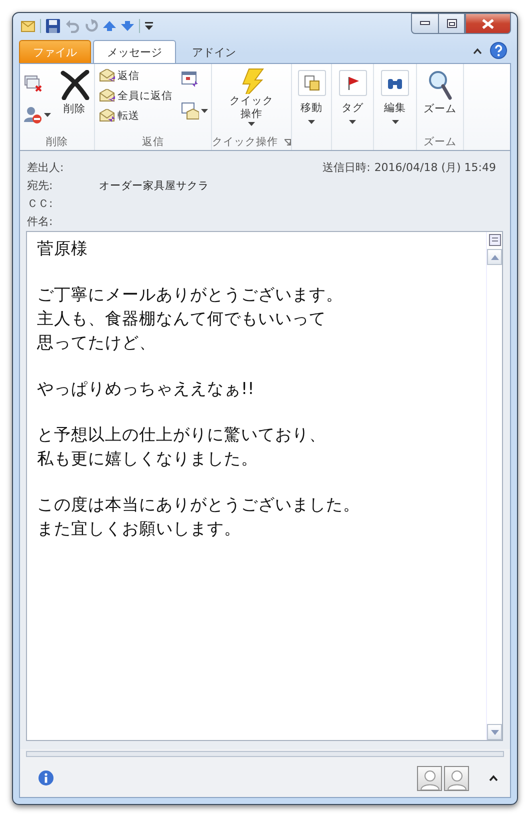 This screenshot has height=823, width=530. Describe the element at coordinates (135, 96) in the screenshot. I see `ribbon-button: 全員に返信` at that location.